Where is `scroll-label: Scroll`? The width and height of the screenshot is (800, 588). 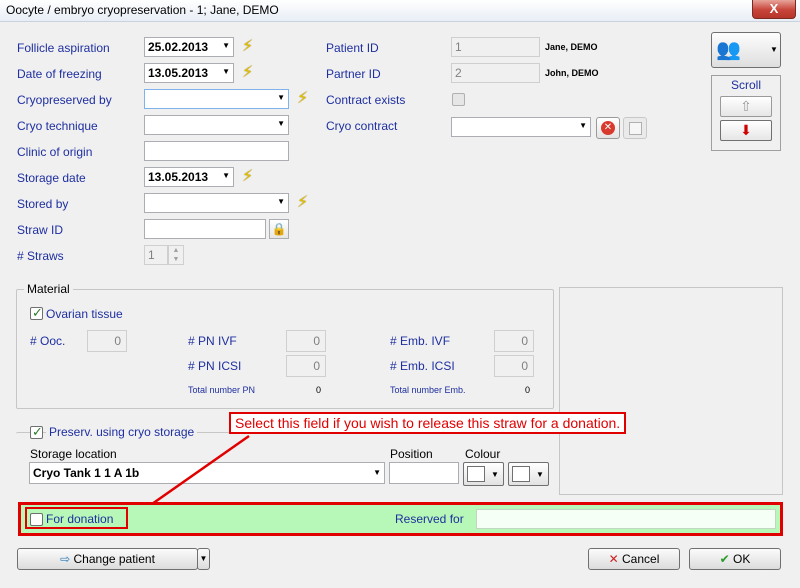 scroll-label: Scroll is located at coordinates (745, 85).